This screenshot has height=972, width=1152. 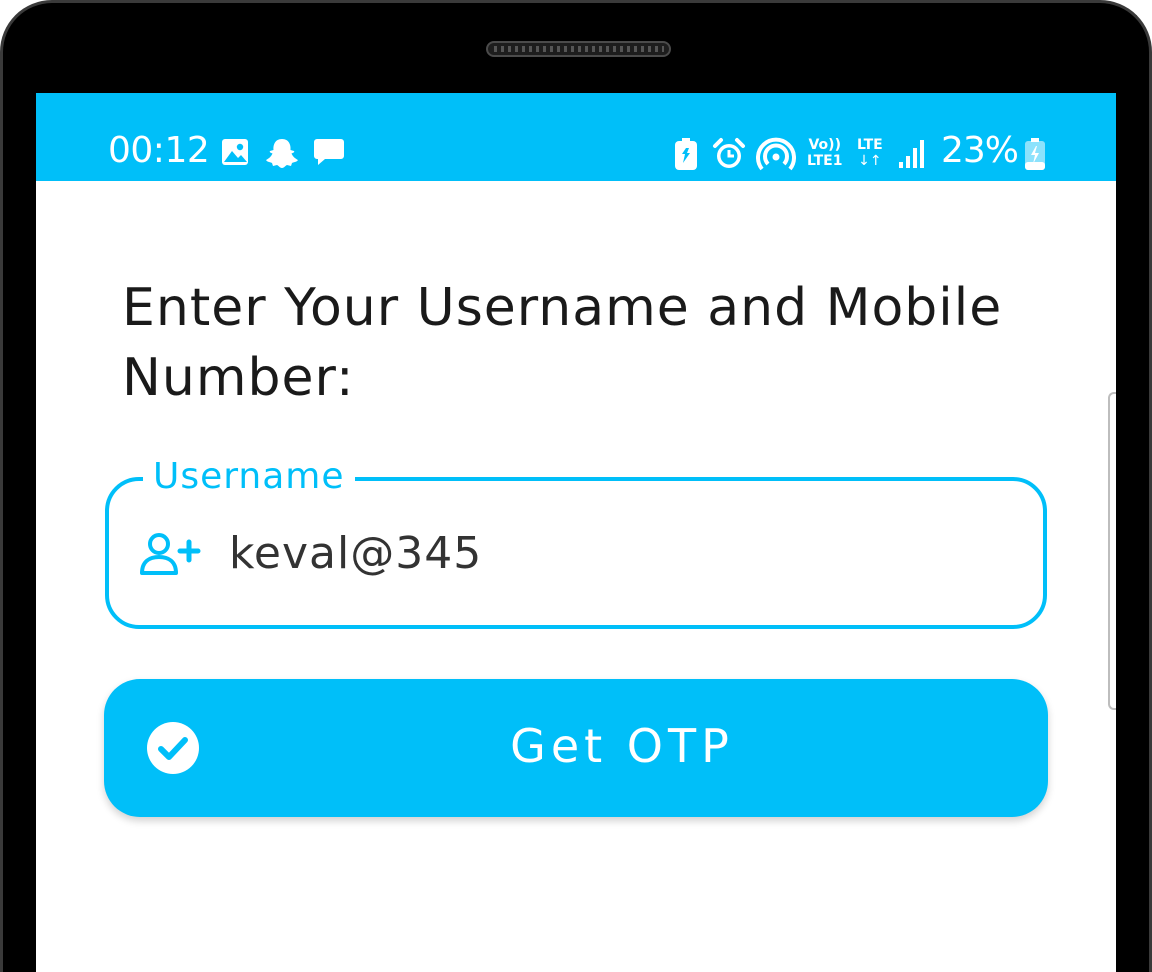 I want to click on side-edge-handle, so click(x=1112, y=551).